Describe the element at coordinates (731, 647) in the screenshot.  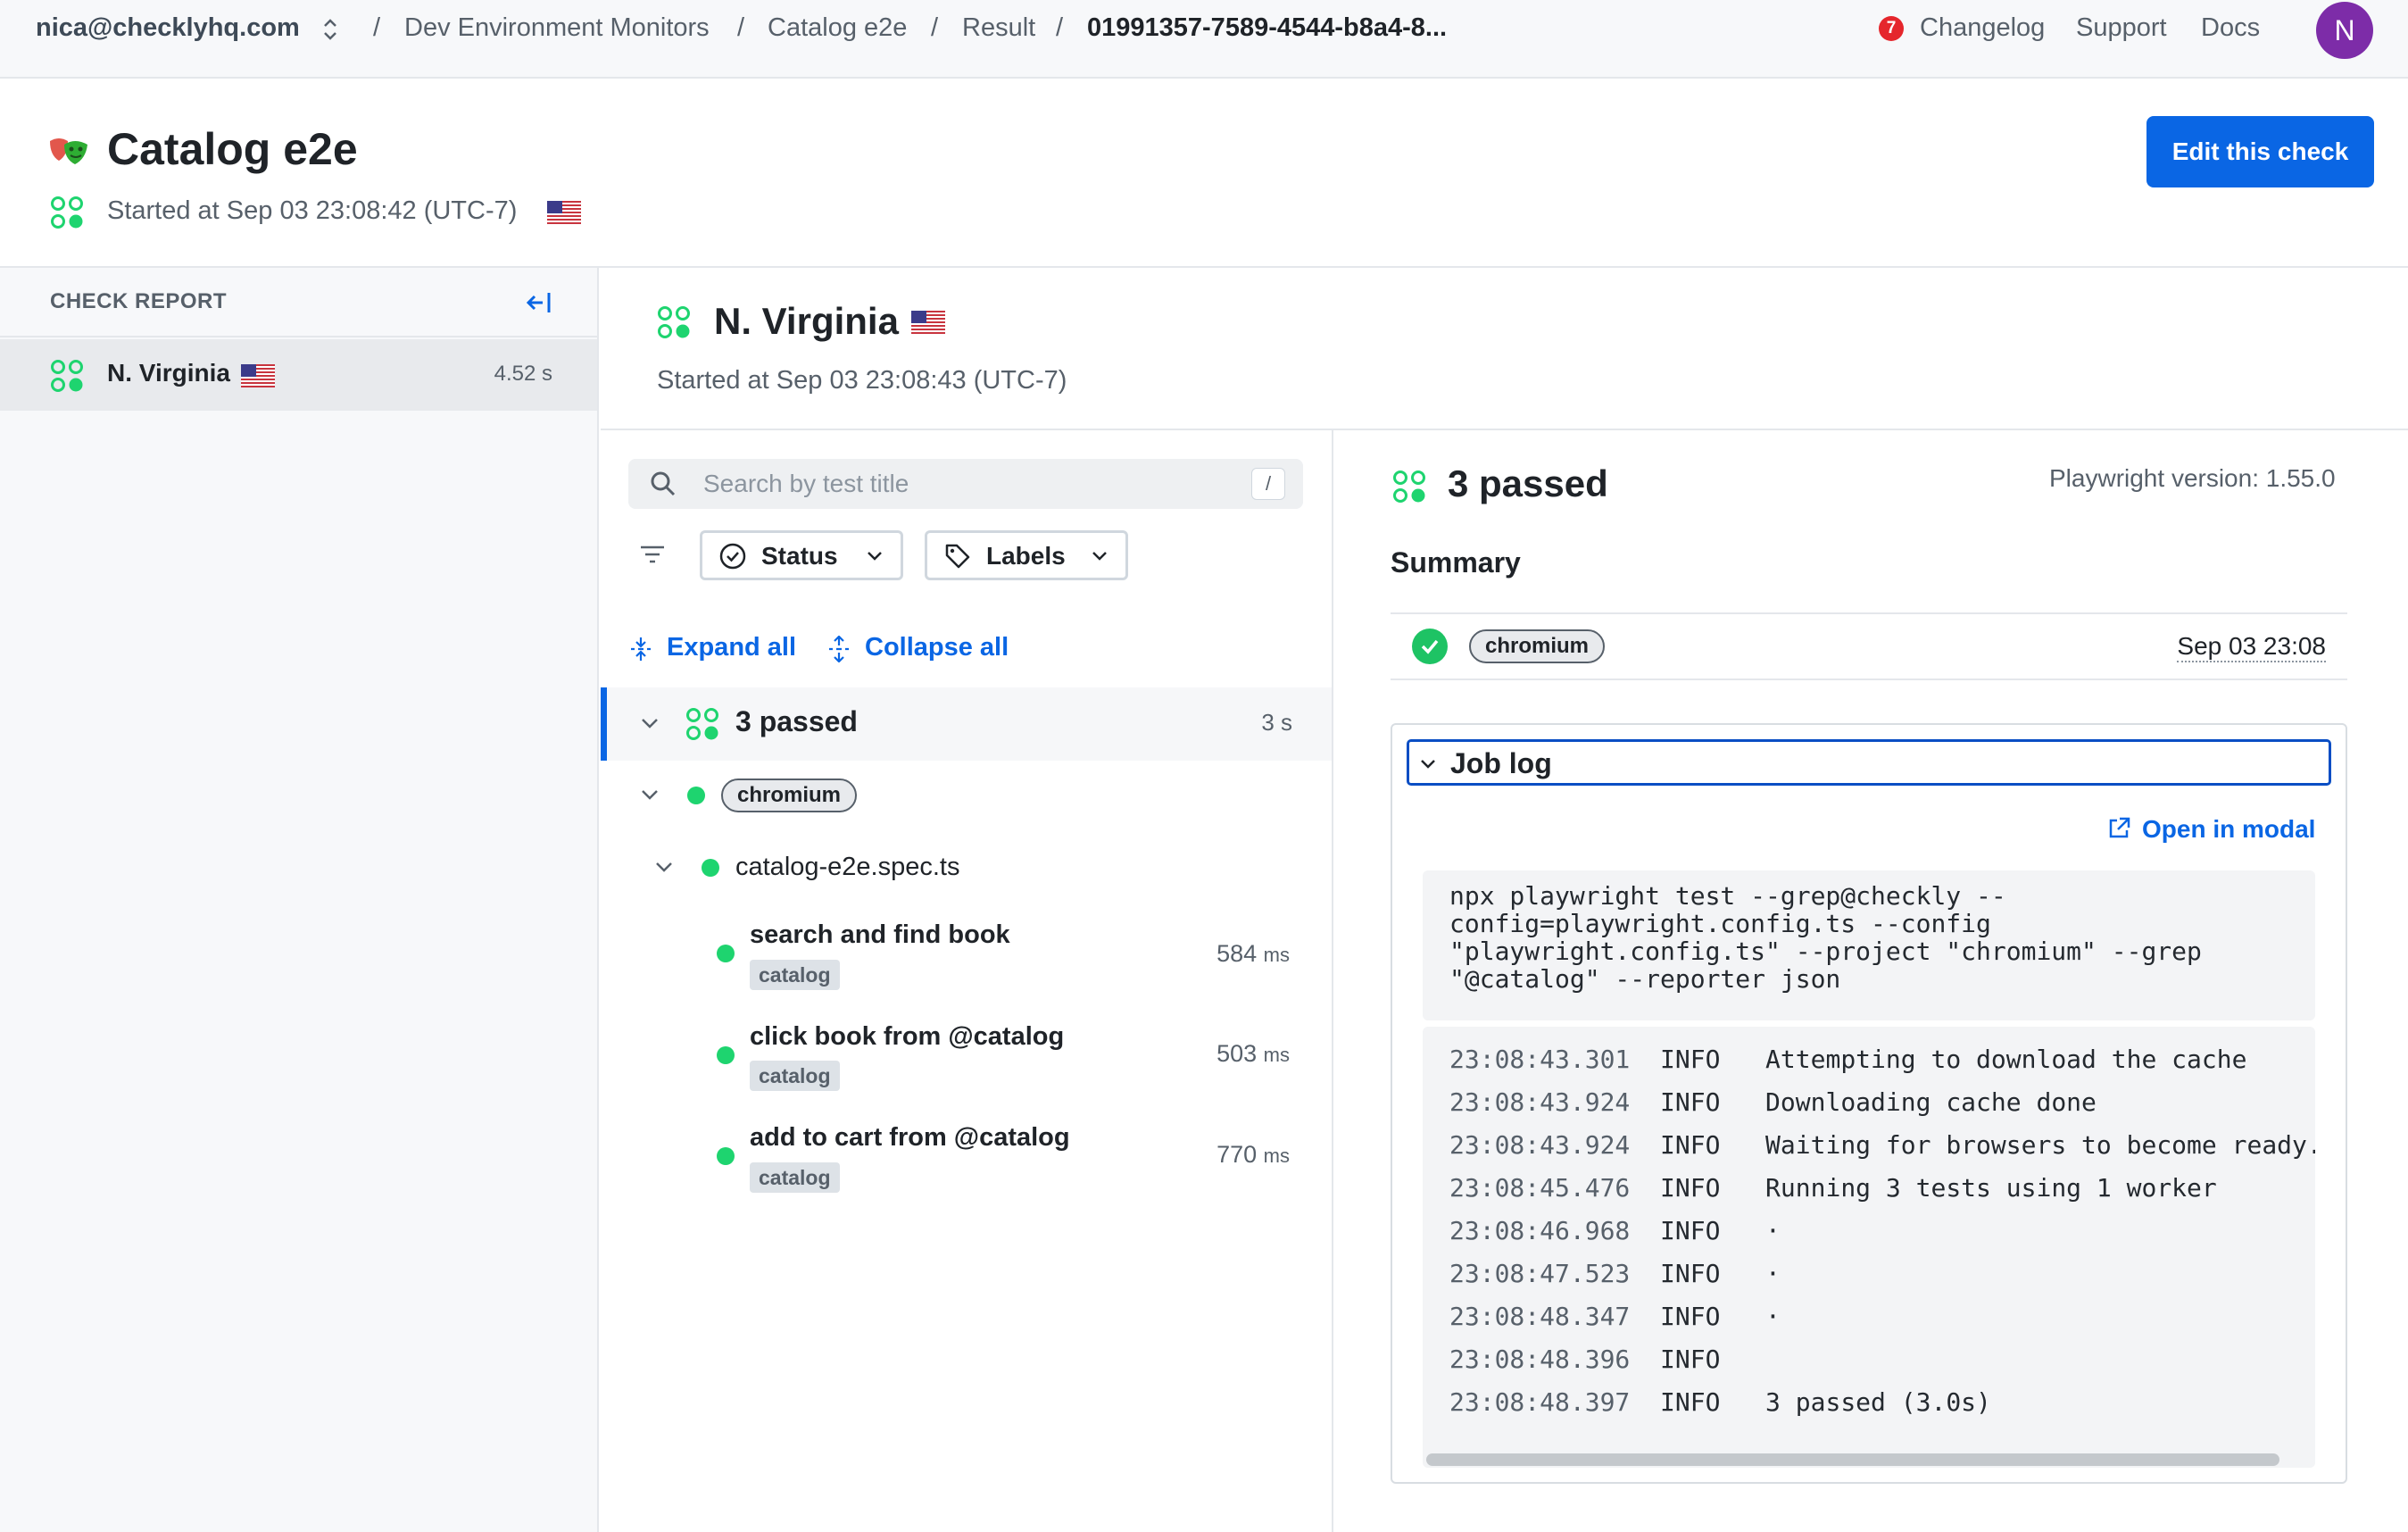
I see `expand-all-button: Expand all` at that location.